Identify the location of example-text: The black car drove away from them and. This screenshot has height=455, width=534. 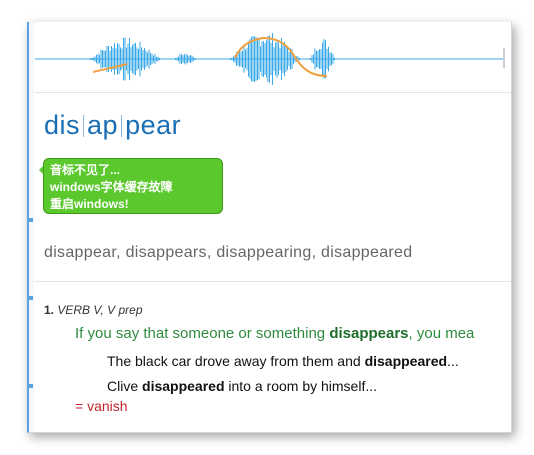
(236, 361).